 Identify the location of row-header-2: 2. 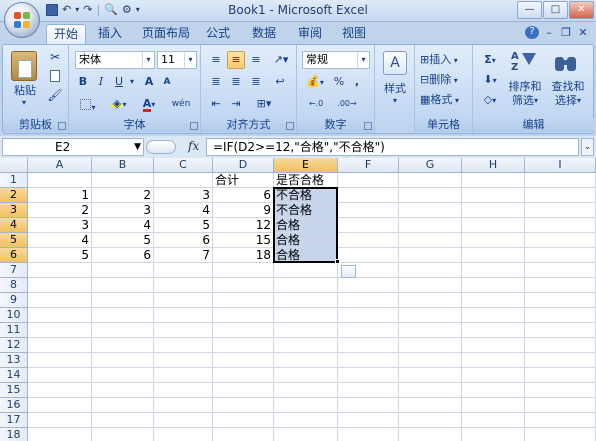
(14, 195).